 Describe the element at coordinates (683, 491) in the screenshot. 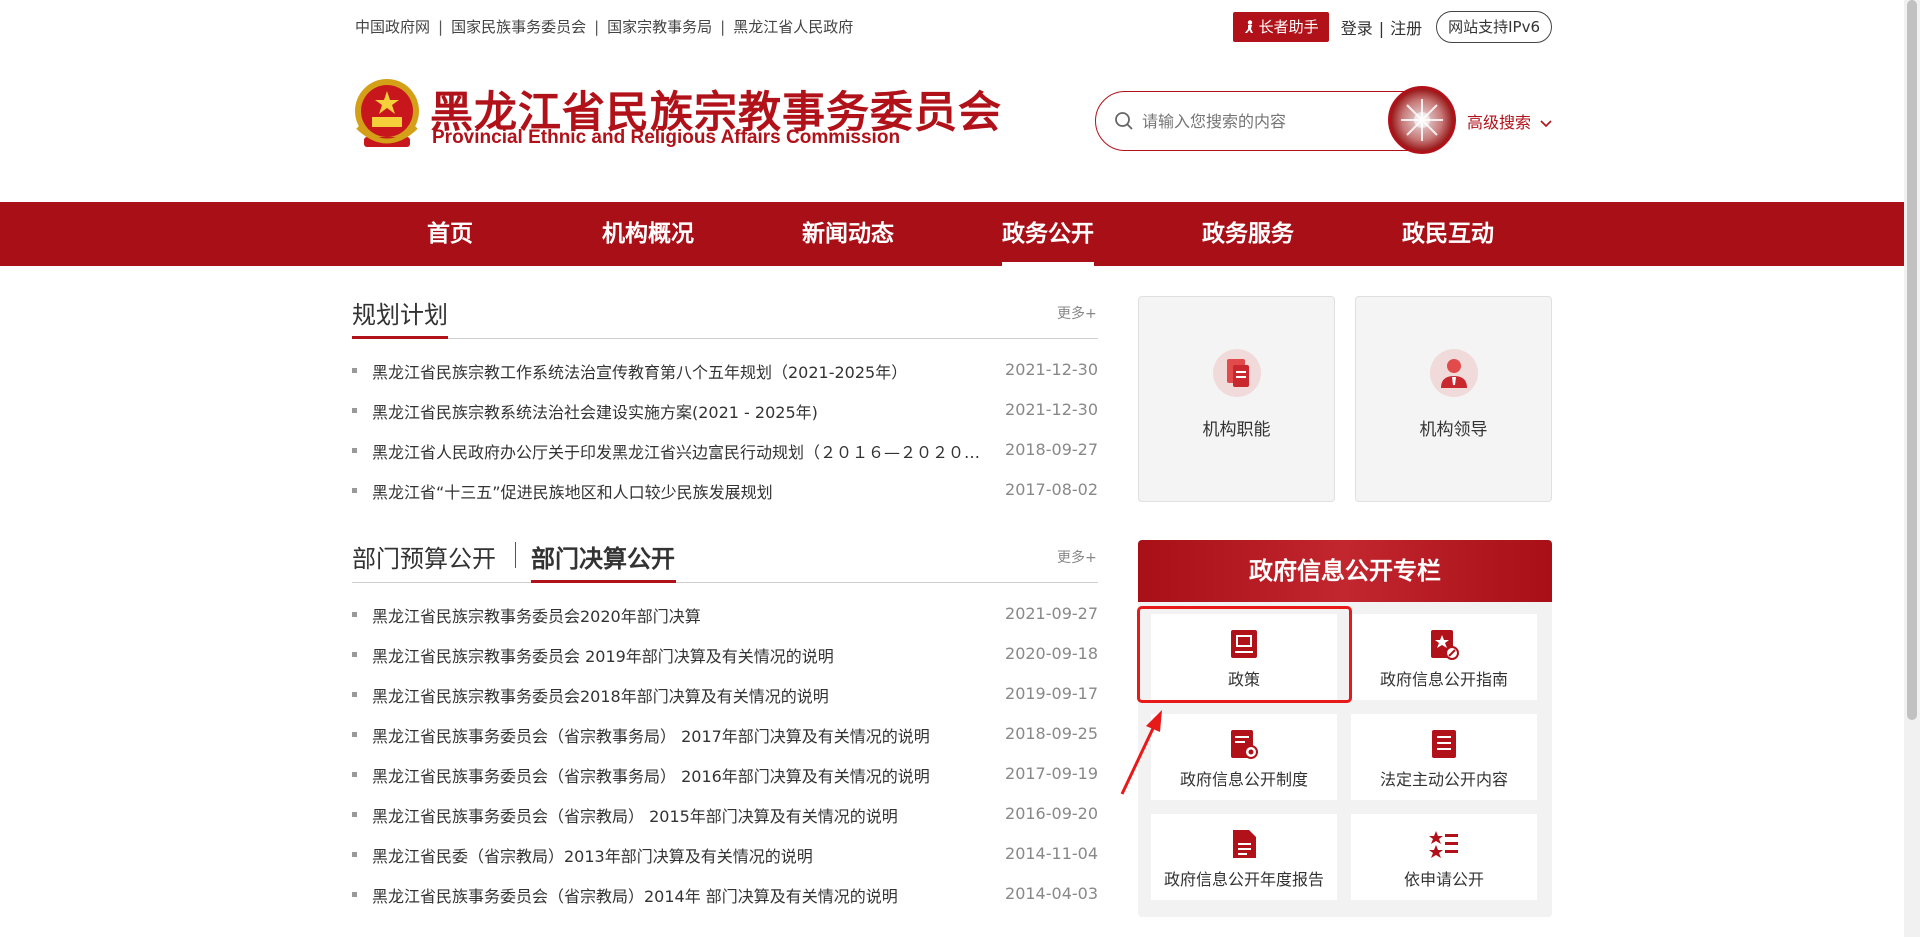

I see `list-item-title: 黑龙江省“十三五”促进民族地区和人口较少民族发展规划` at that location.